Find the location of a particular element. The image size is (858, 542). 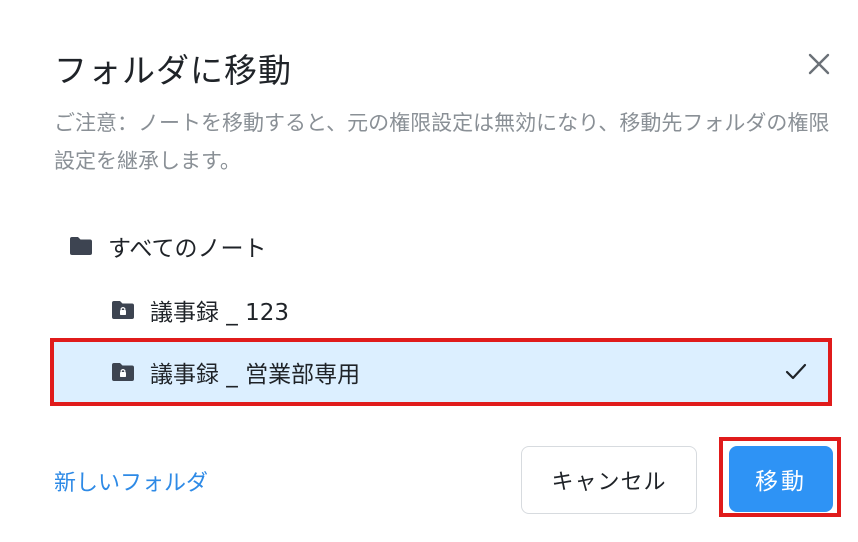

tree-item-folder-selected: 議事録 _ 営業部専用 is located at coordinates (441, 372).